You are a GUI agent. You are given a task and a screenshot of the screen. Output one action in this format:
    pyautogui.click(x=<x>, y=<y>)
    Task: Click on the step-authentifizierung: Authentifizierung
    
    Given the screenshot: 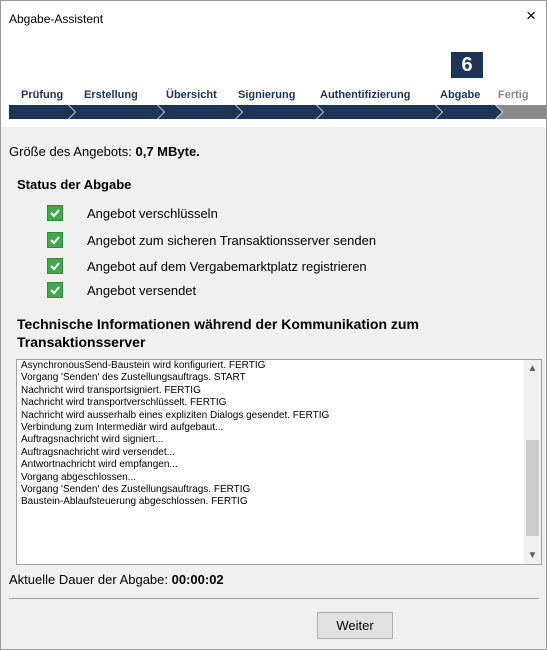 What is the action you would take?
    pyautogui.click(x=365, y=95)
    